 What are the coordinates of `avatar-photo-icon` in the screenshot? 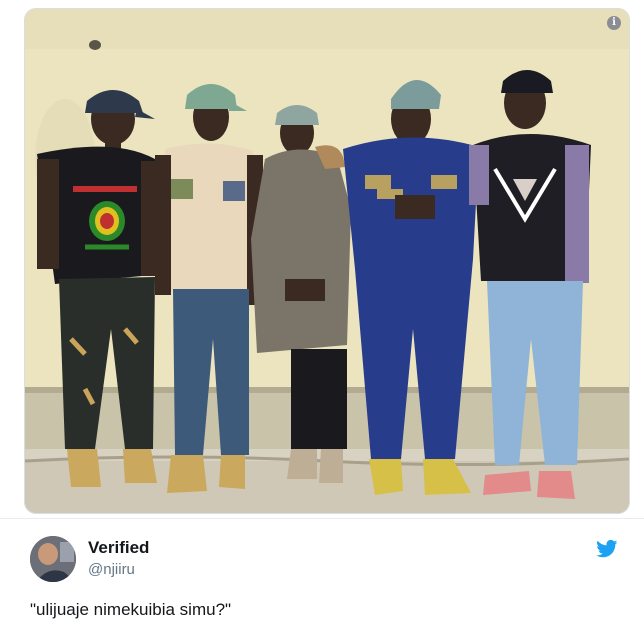 It's located at (53, 559).